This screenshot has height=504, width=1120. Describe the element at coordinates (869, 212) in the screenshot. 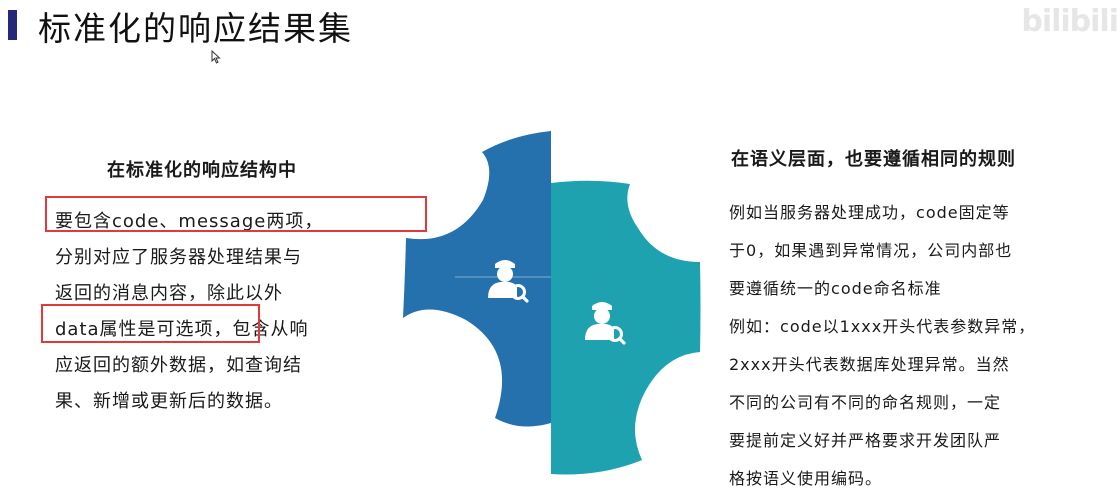

I see `right-line-1: 例如当服务器处理成功，code固定等` at that location.